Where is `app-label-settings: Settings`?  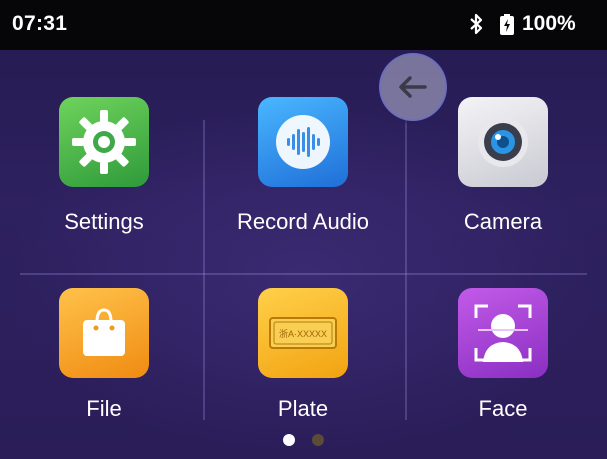
app-label-settings: Settings is located at coordinates (104, 221).